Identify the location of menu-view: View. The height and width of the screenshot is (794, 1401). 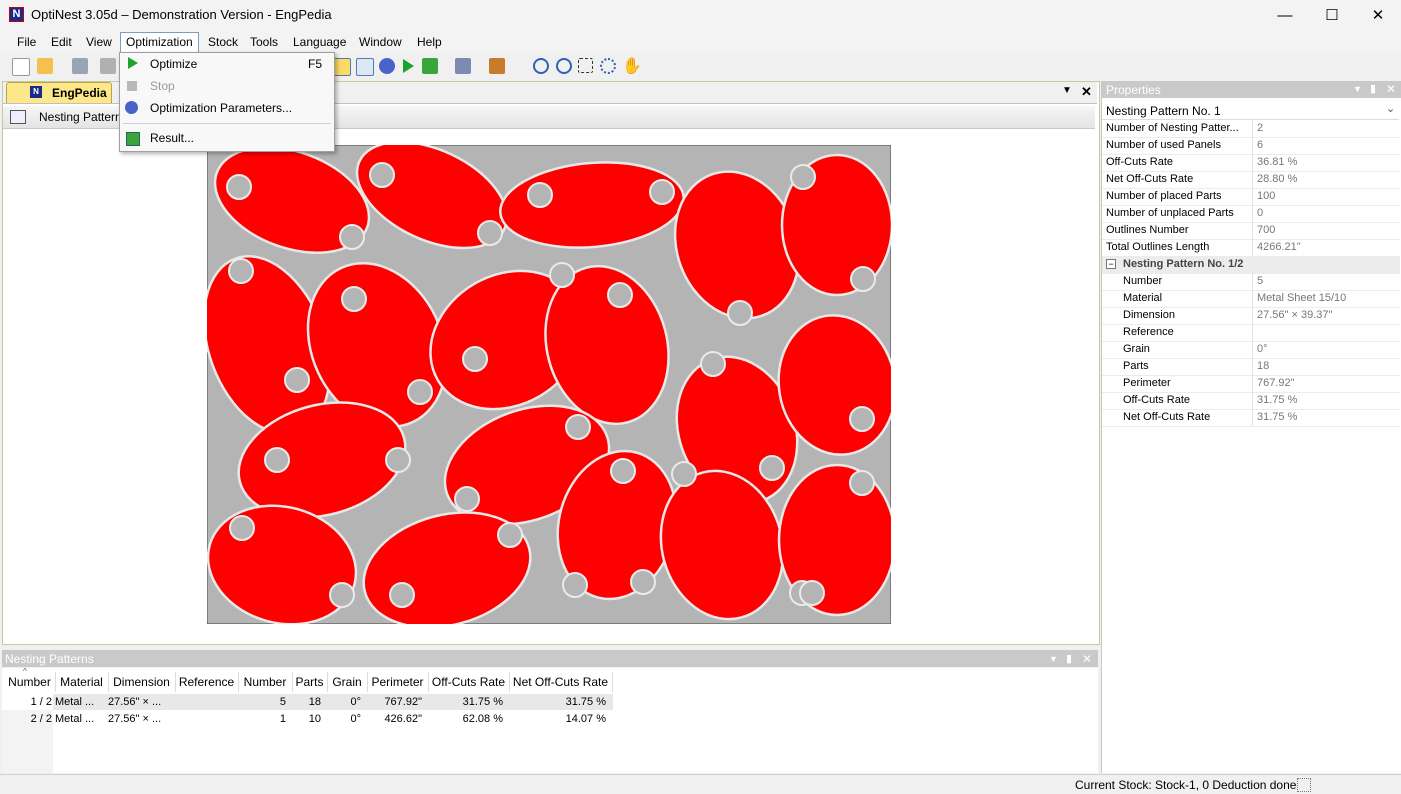
(99, 42).